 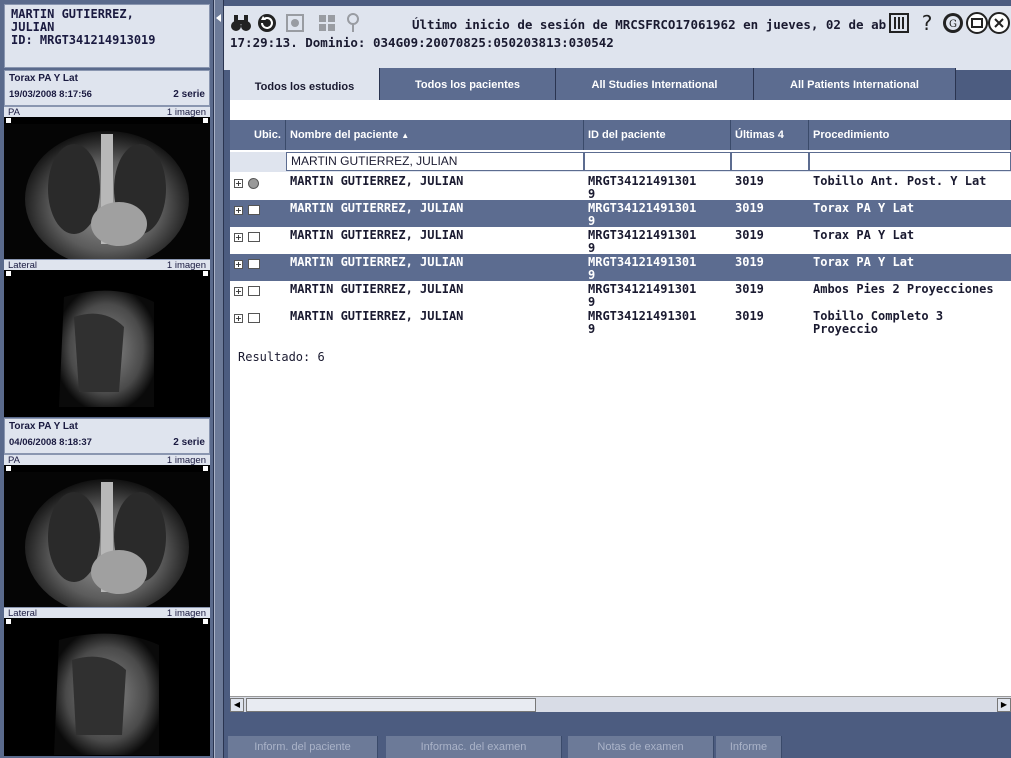 What do you see at coordinates (281, 357) in the screenshot?
I see `result-count: Resultado: 6` at bounding box center [281, 357].